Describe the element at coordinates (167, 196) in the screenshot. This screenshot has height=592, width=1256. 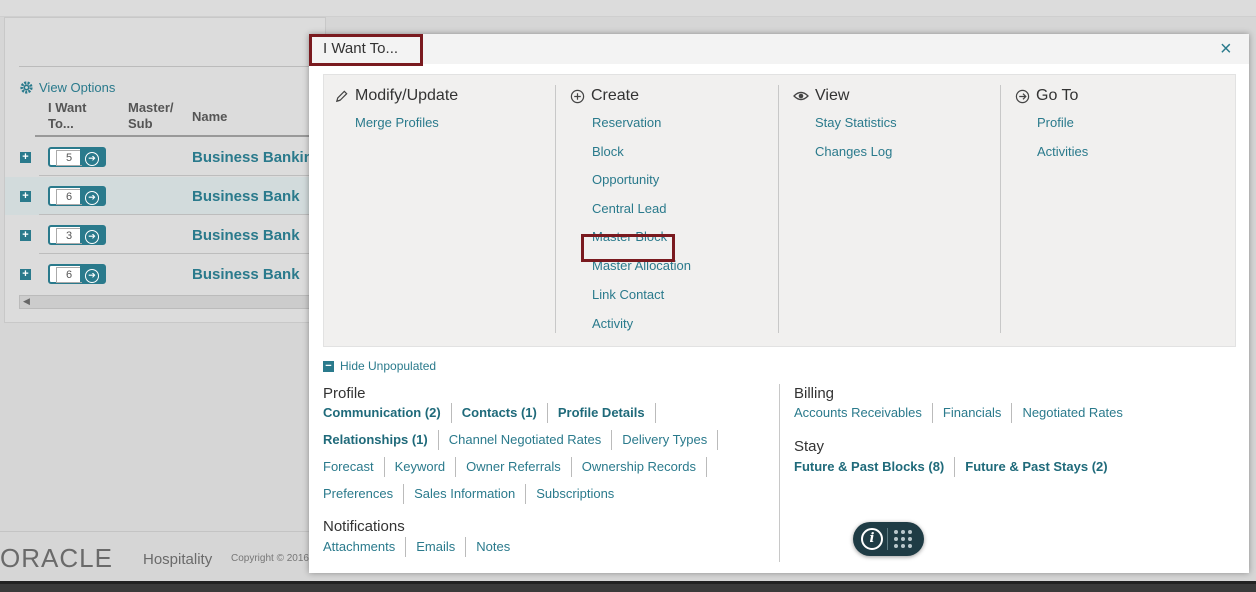
I see `table-row: + 6 ➔ Business Bank` at that location.